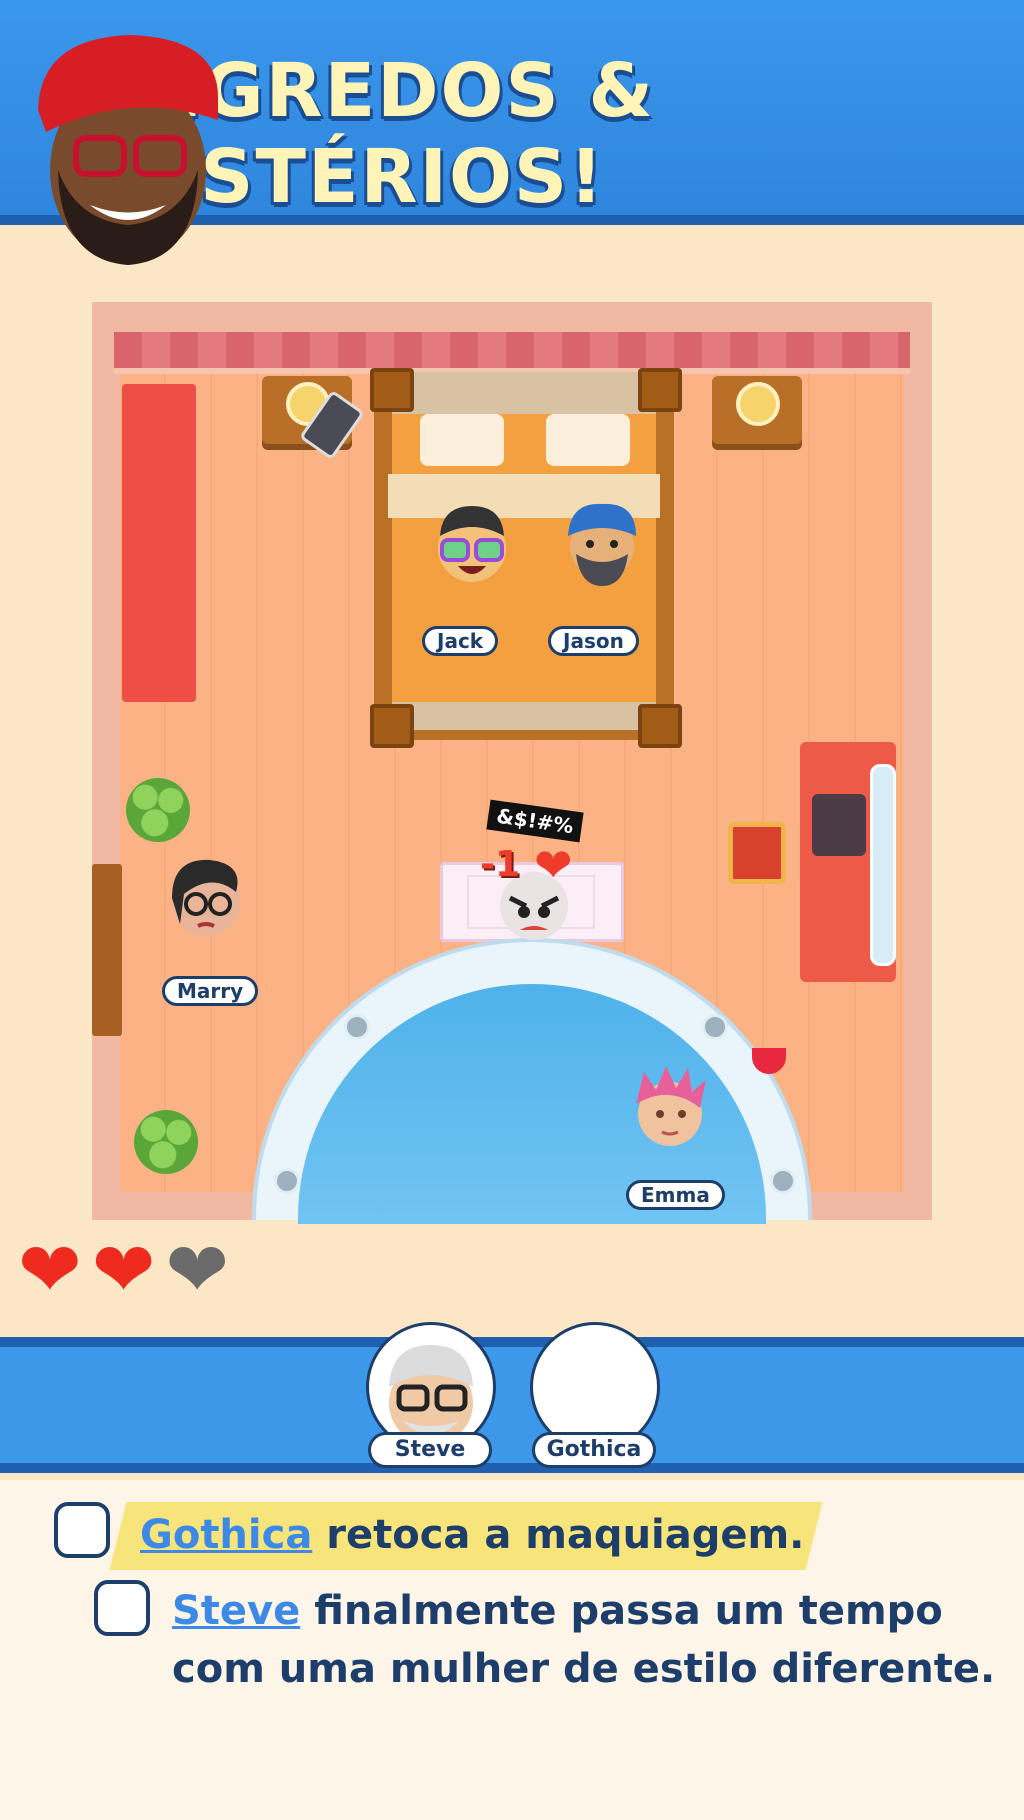 The height and width of the screenshot is (1820, 1024). Describe the element at coordinates (670, 1108) in the screenshot. I see `emma-avatar` at that location.